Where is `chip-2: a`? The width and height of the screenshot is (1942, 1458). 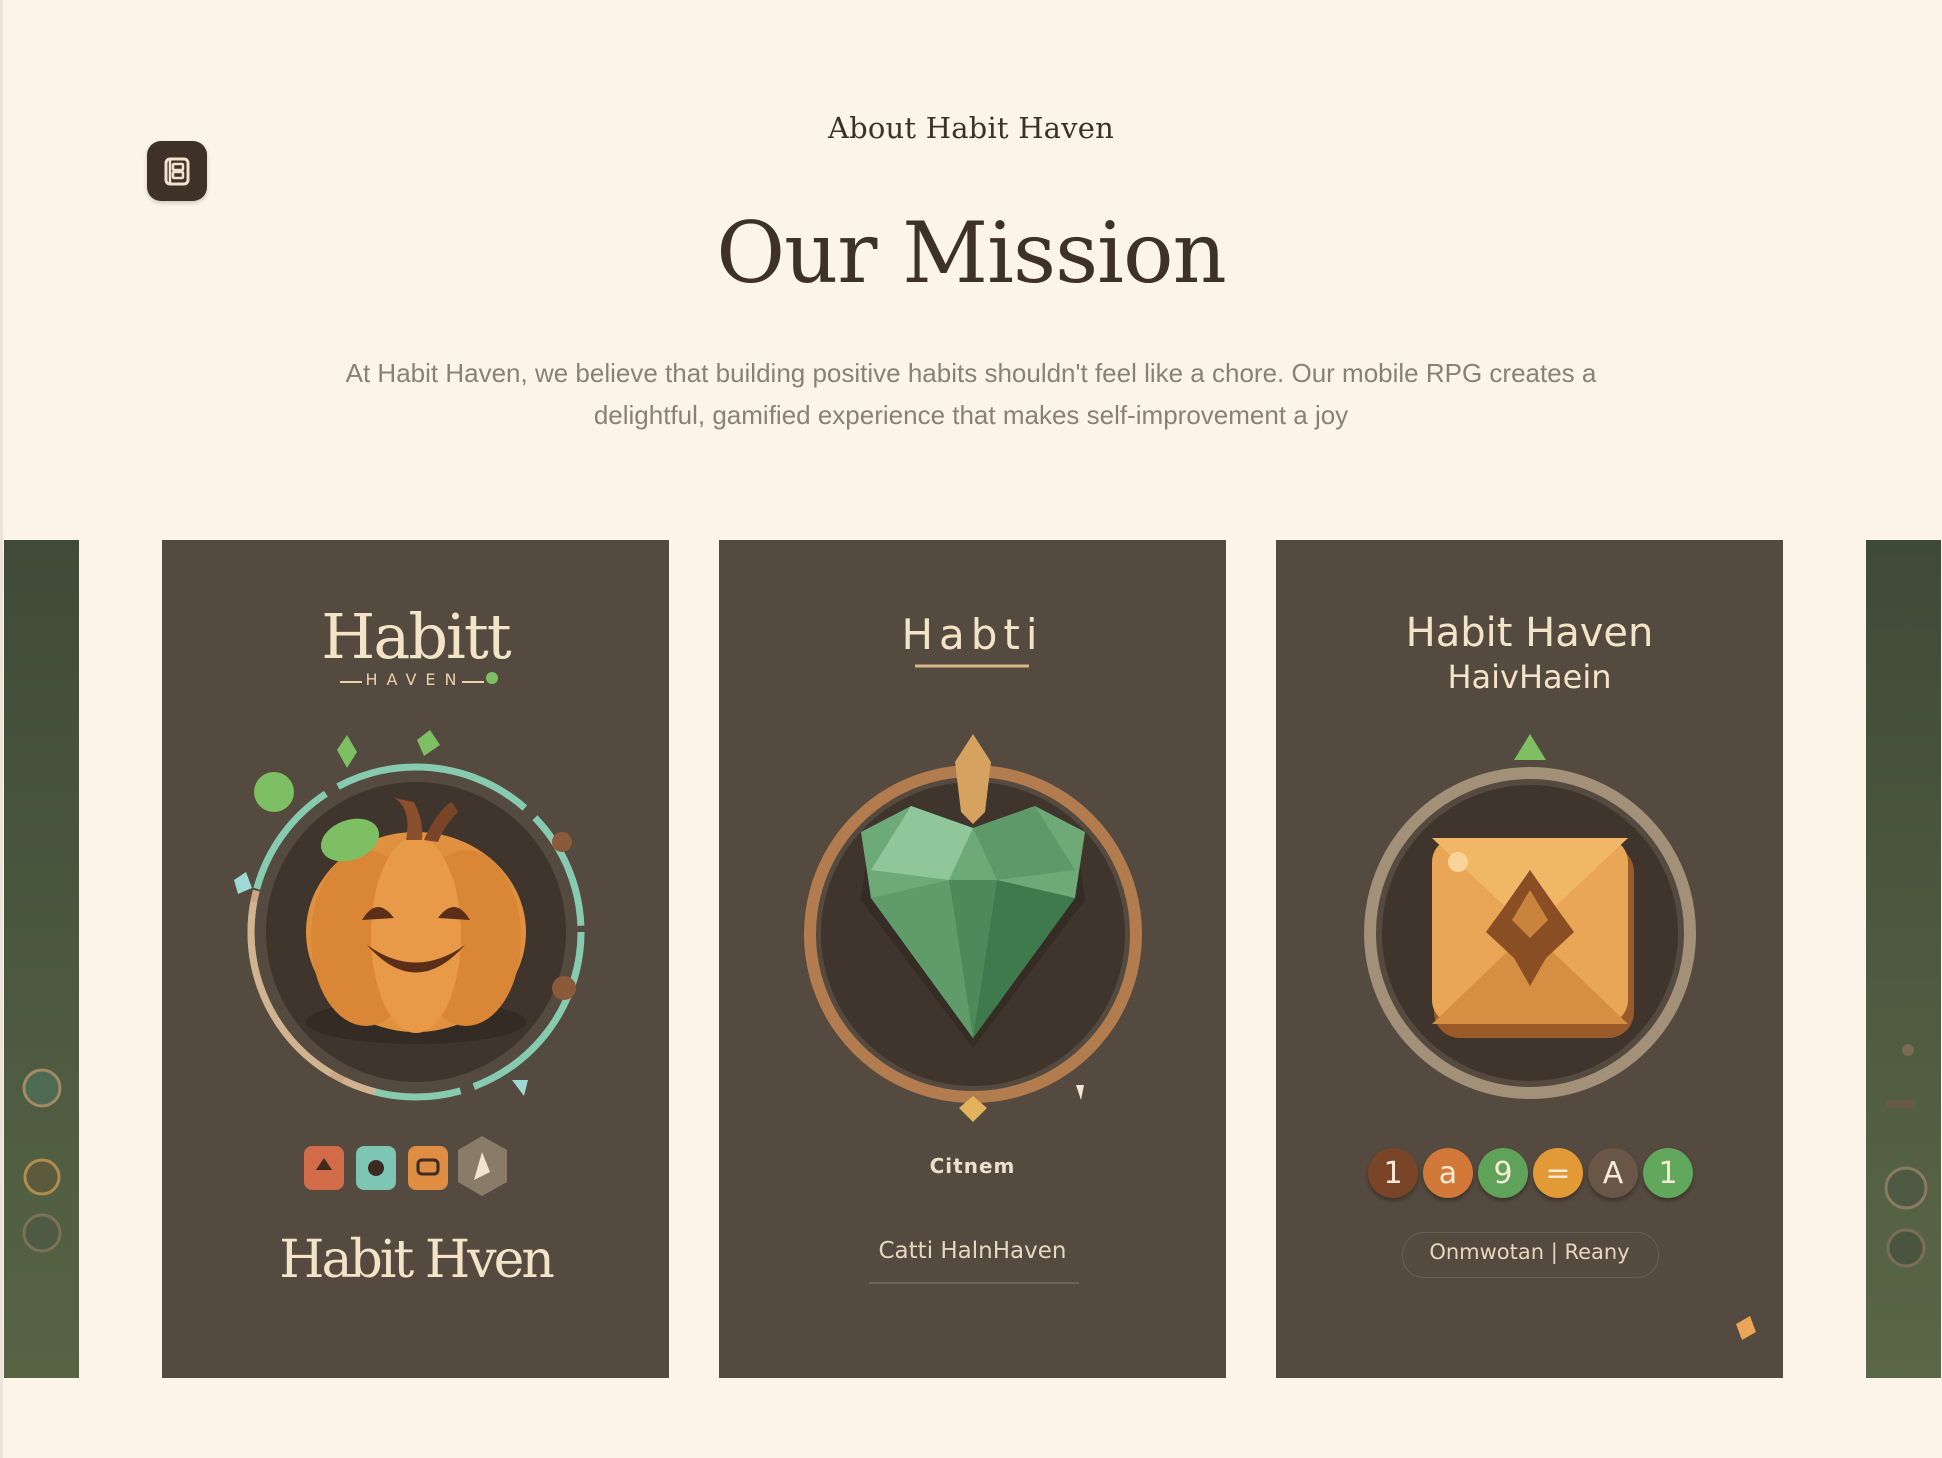 chip-2: a is located at coordinates (1448, 1173).